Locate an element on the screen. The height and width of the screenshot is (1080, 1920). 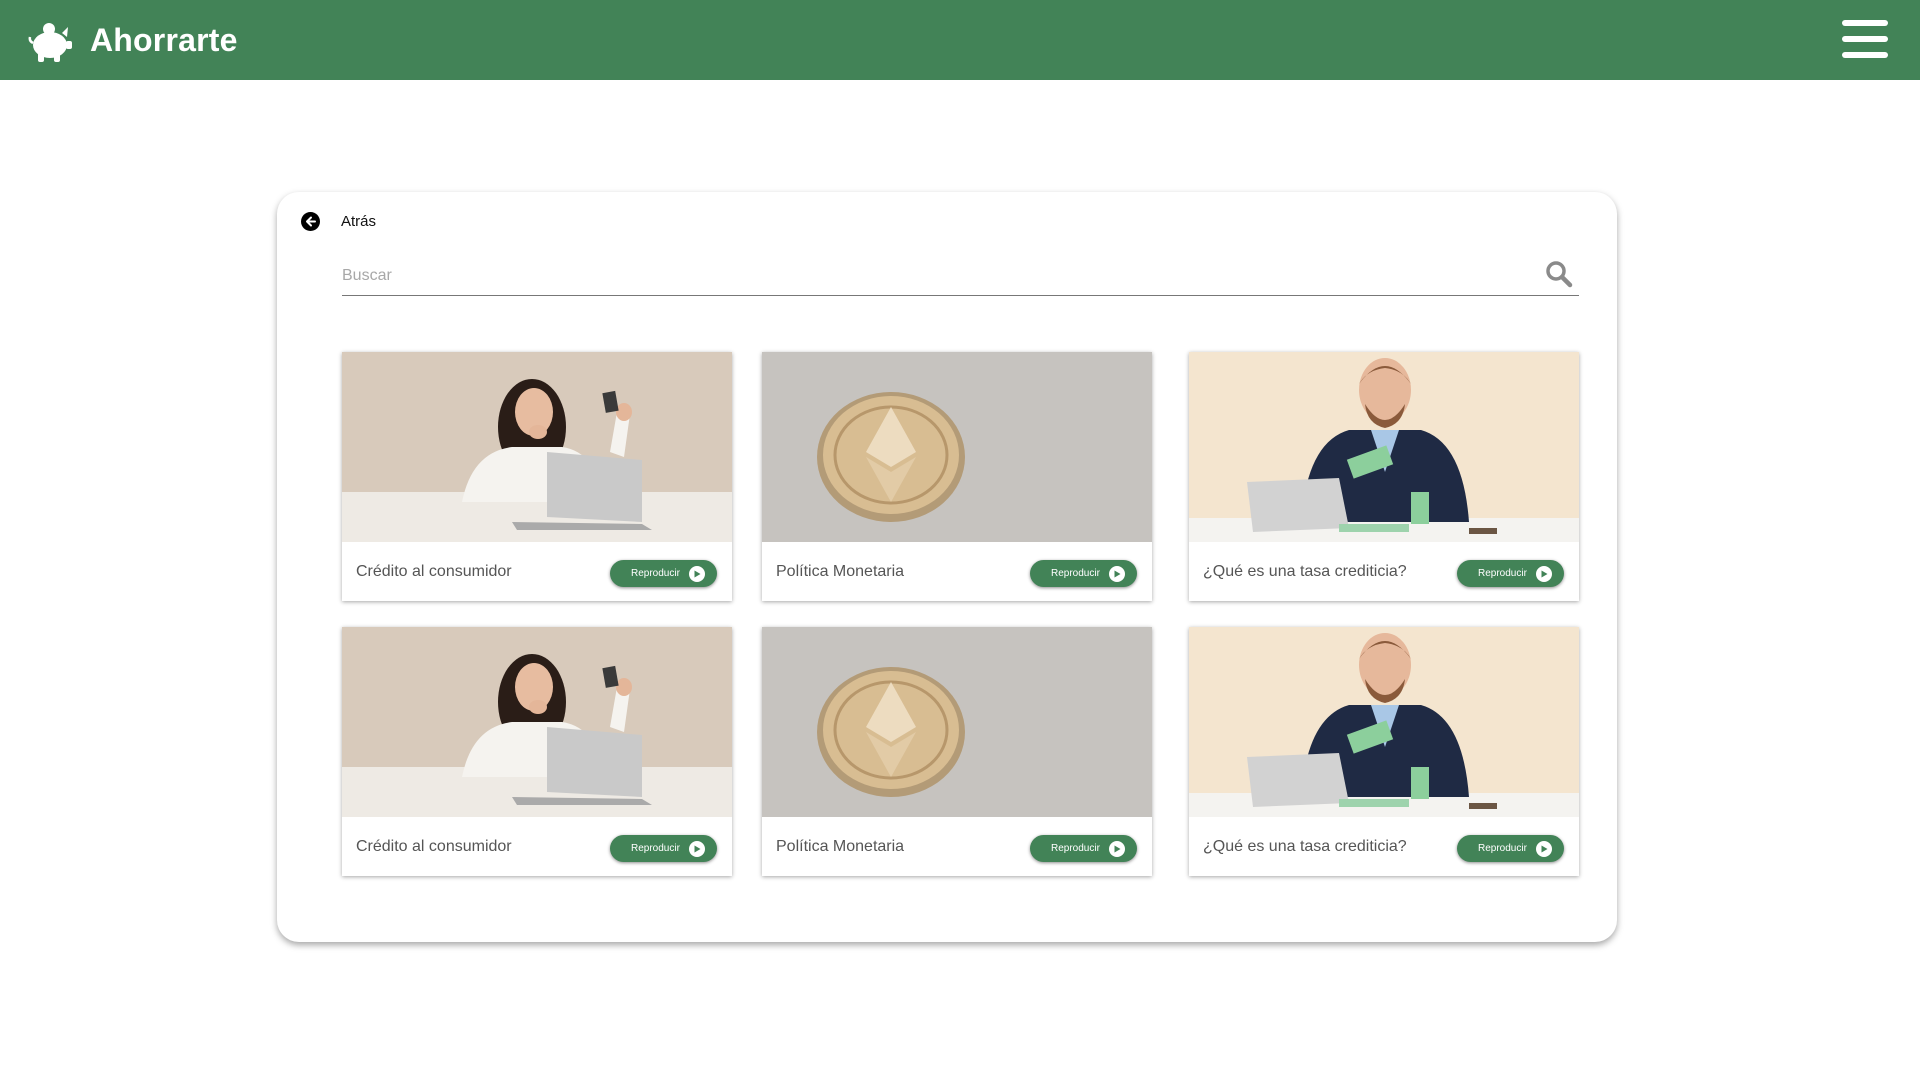
search-input is located at coordinates (932, 276).